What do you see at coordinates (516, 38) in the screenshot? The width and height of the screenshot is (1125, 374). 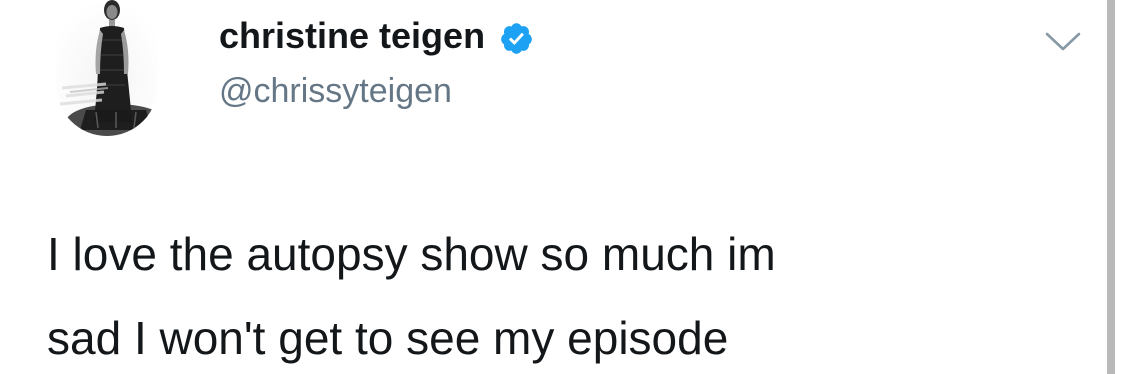 I see `verified-badge-icon` at bounding box center [516, 38].